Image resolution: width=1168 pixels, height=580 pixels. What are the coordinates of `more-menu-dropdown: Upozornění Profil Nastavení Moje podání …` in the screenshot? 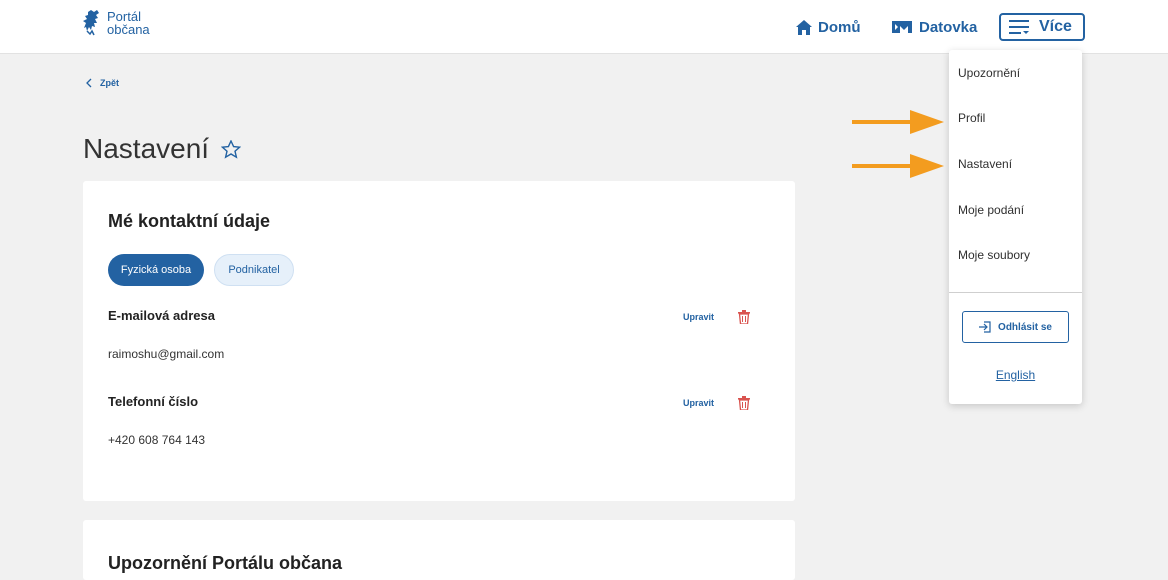 It's located at (1015, 227).